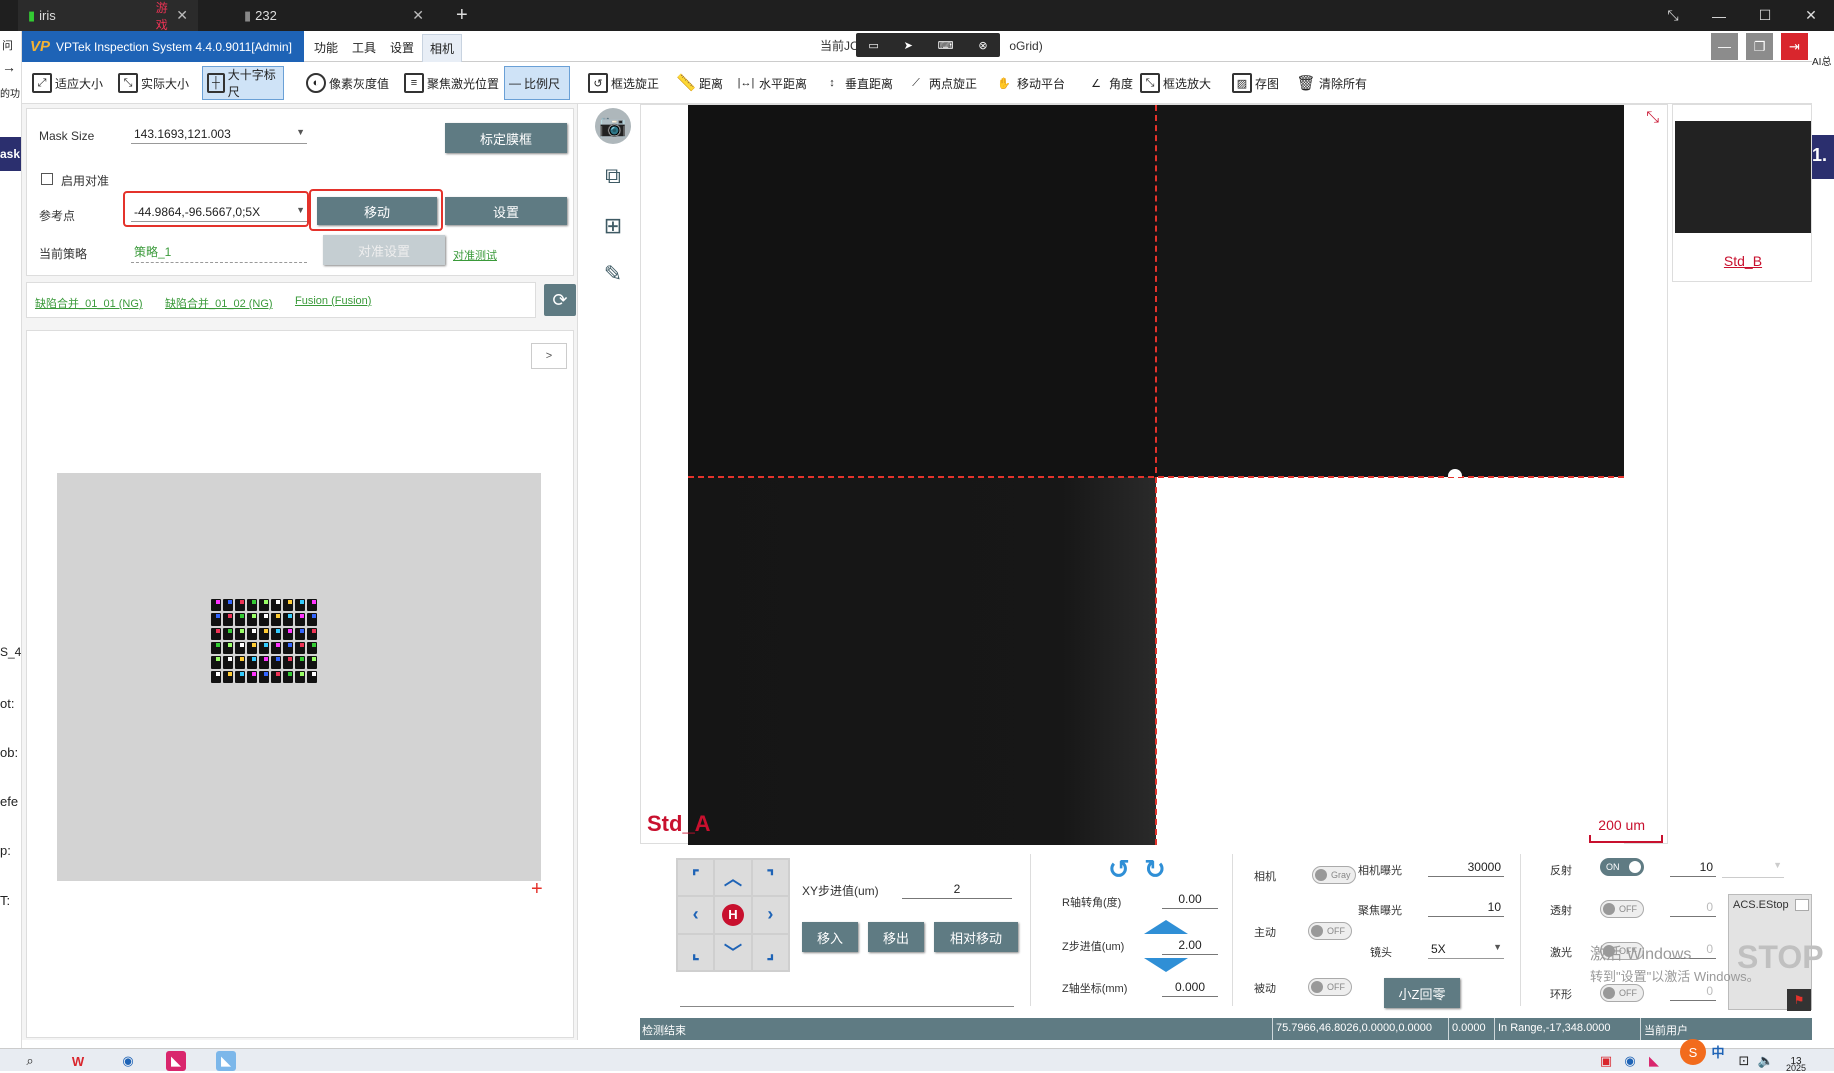 Image resolution: width=1834 pixels, height=1073 pixels. I want to click on lens-select: 5X ▼, so click(1466, 949).